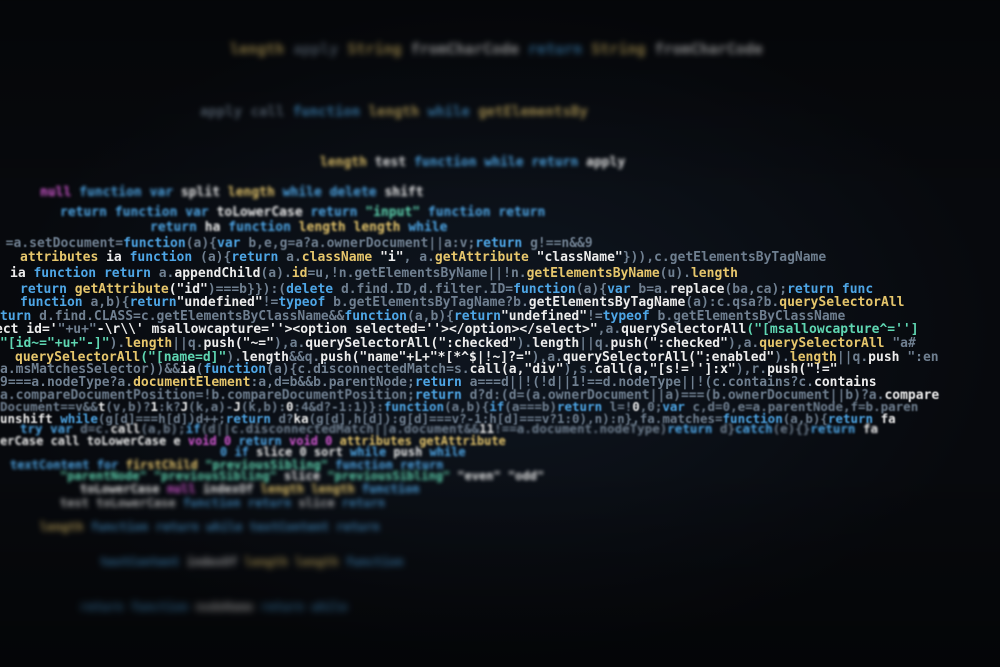  Describe the element at coordinates (68, 441) in the screenshot. I see `code-token: call` at that location.